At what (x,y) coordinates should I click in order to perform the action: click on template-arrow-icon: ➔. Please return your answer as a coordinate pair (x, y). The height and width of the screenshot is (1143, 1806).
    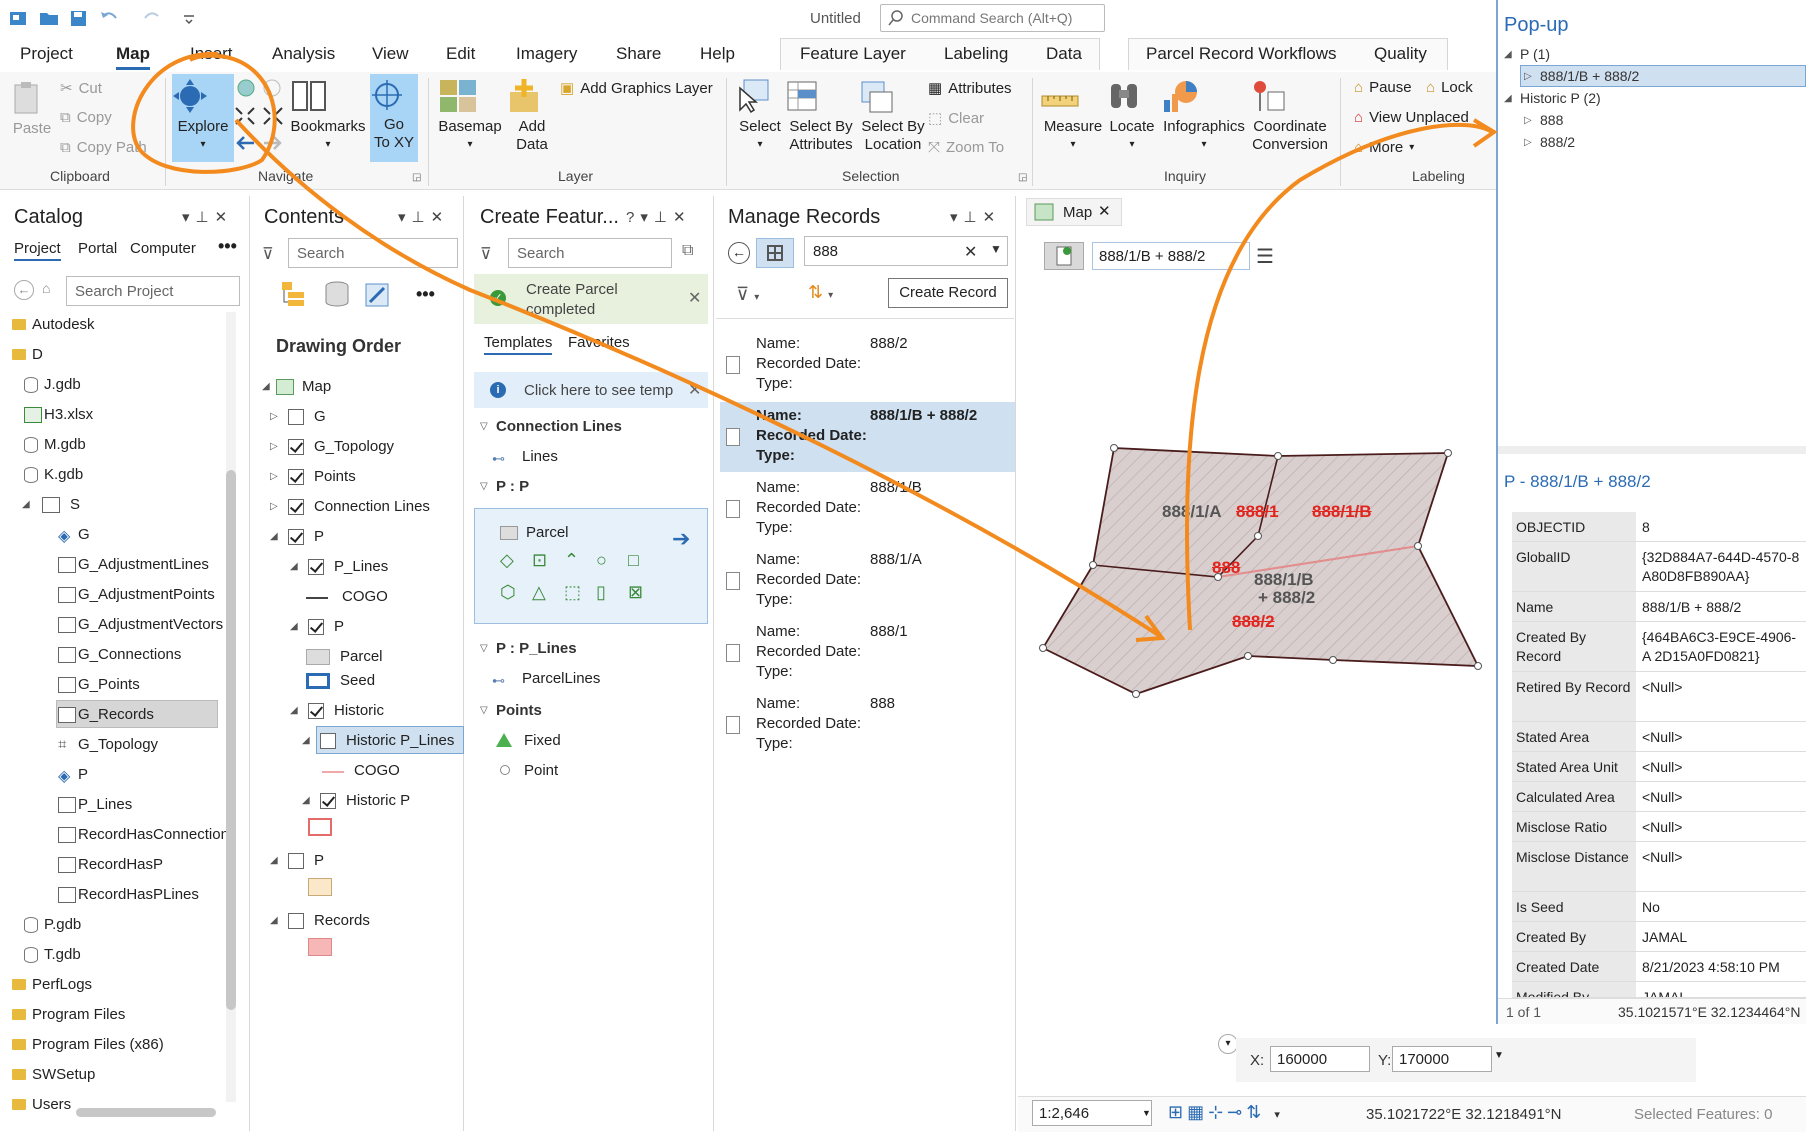
    Looking at the image, I should click on (681, 539).